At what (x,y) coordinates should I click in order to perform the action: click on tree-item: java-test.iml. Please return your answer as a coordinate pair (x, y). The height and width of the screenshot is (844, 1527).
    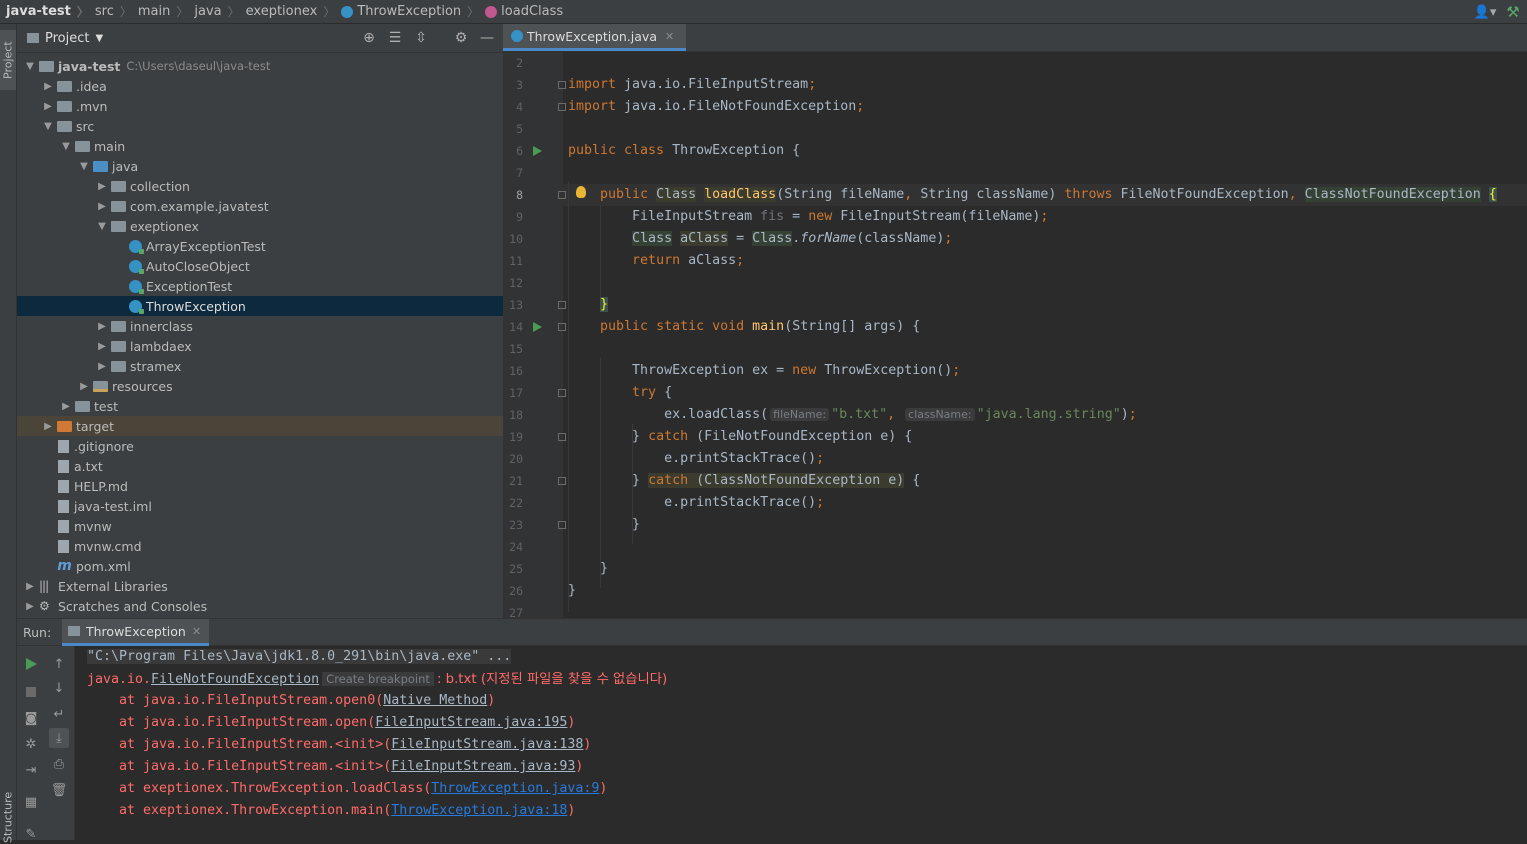
    Looking at the image, I should click on (260, 506).